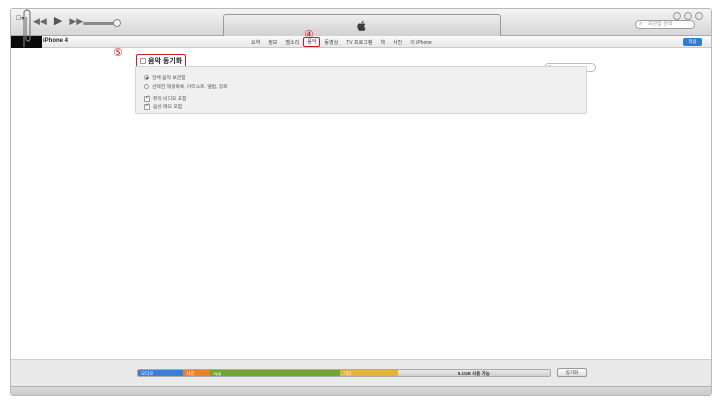  What do you see at coordinates (40, 21) in the screenshot?
I see `previous-icon: ◀◀` at bounding box center [40, 21].